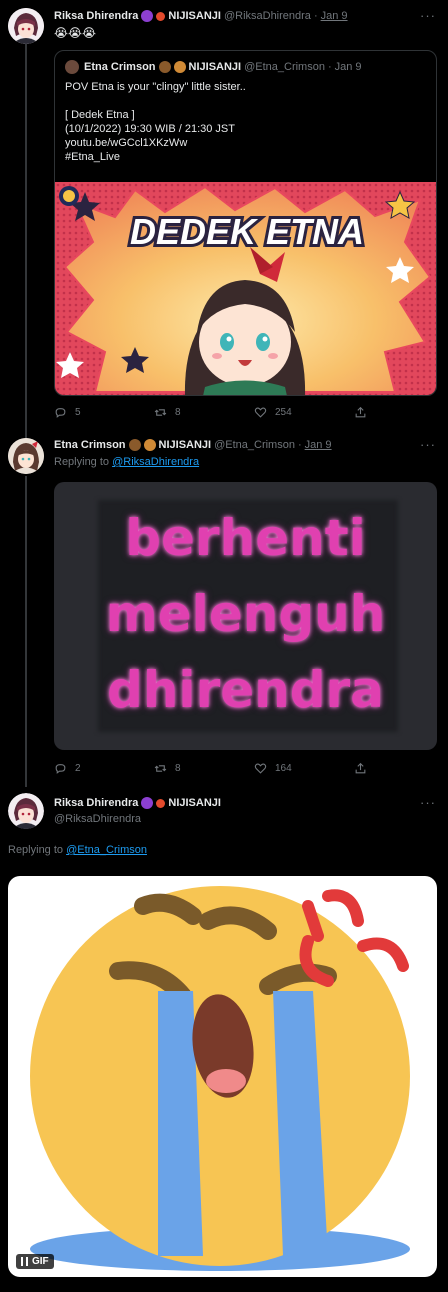 The width and height of the screenshot is (448, 1292). What do you see at coordinates (245, 690) in the screenshot?
I see `image-line-3: dhirendra` at bounding box center [245, 690].